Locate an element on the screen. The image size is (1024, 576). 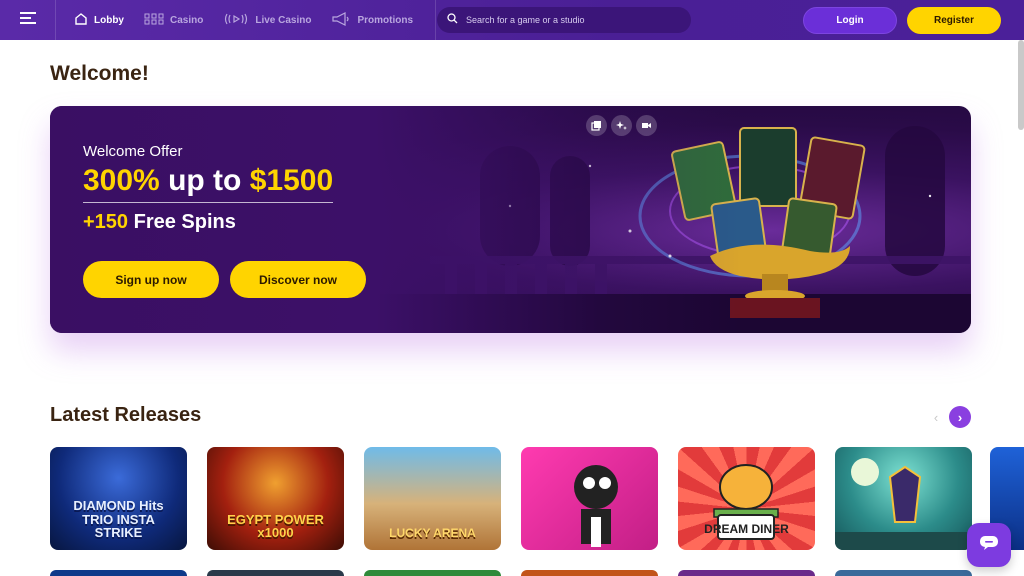
offer-headline: 300% up to $1500 is located at coordinates (208, 183).